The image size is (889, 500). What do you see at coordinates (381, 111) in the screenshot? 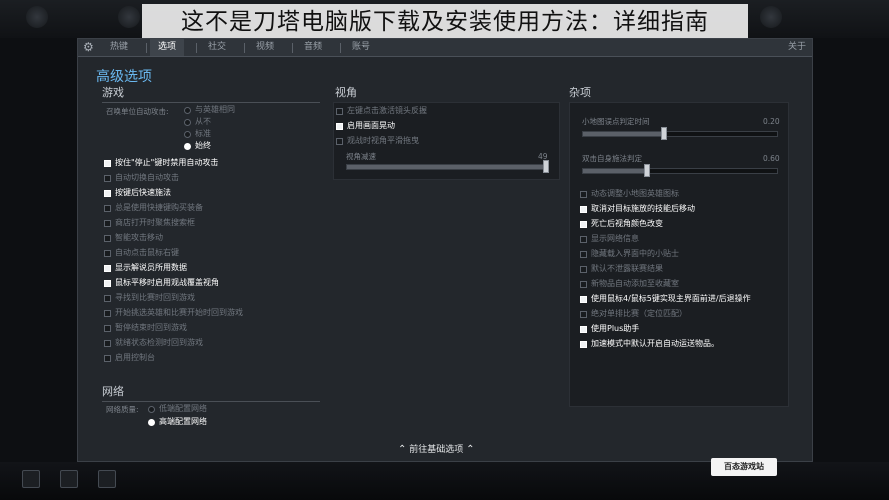
I see `camera-option-checkbox: 左键点击激活镜头反握` at bounding box center [381, 111].